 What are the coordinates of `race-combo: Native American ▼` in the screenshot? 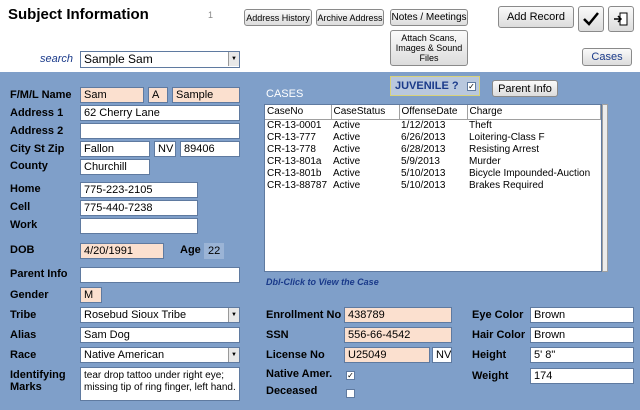 It's located at (160, 355).